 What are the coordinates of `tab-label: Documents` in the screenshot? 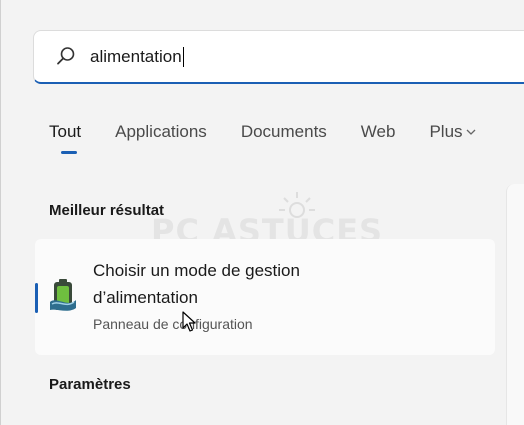 It's located at (283, 131).